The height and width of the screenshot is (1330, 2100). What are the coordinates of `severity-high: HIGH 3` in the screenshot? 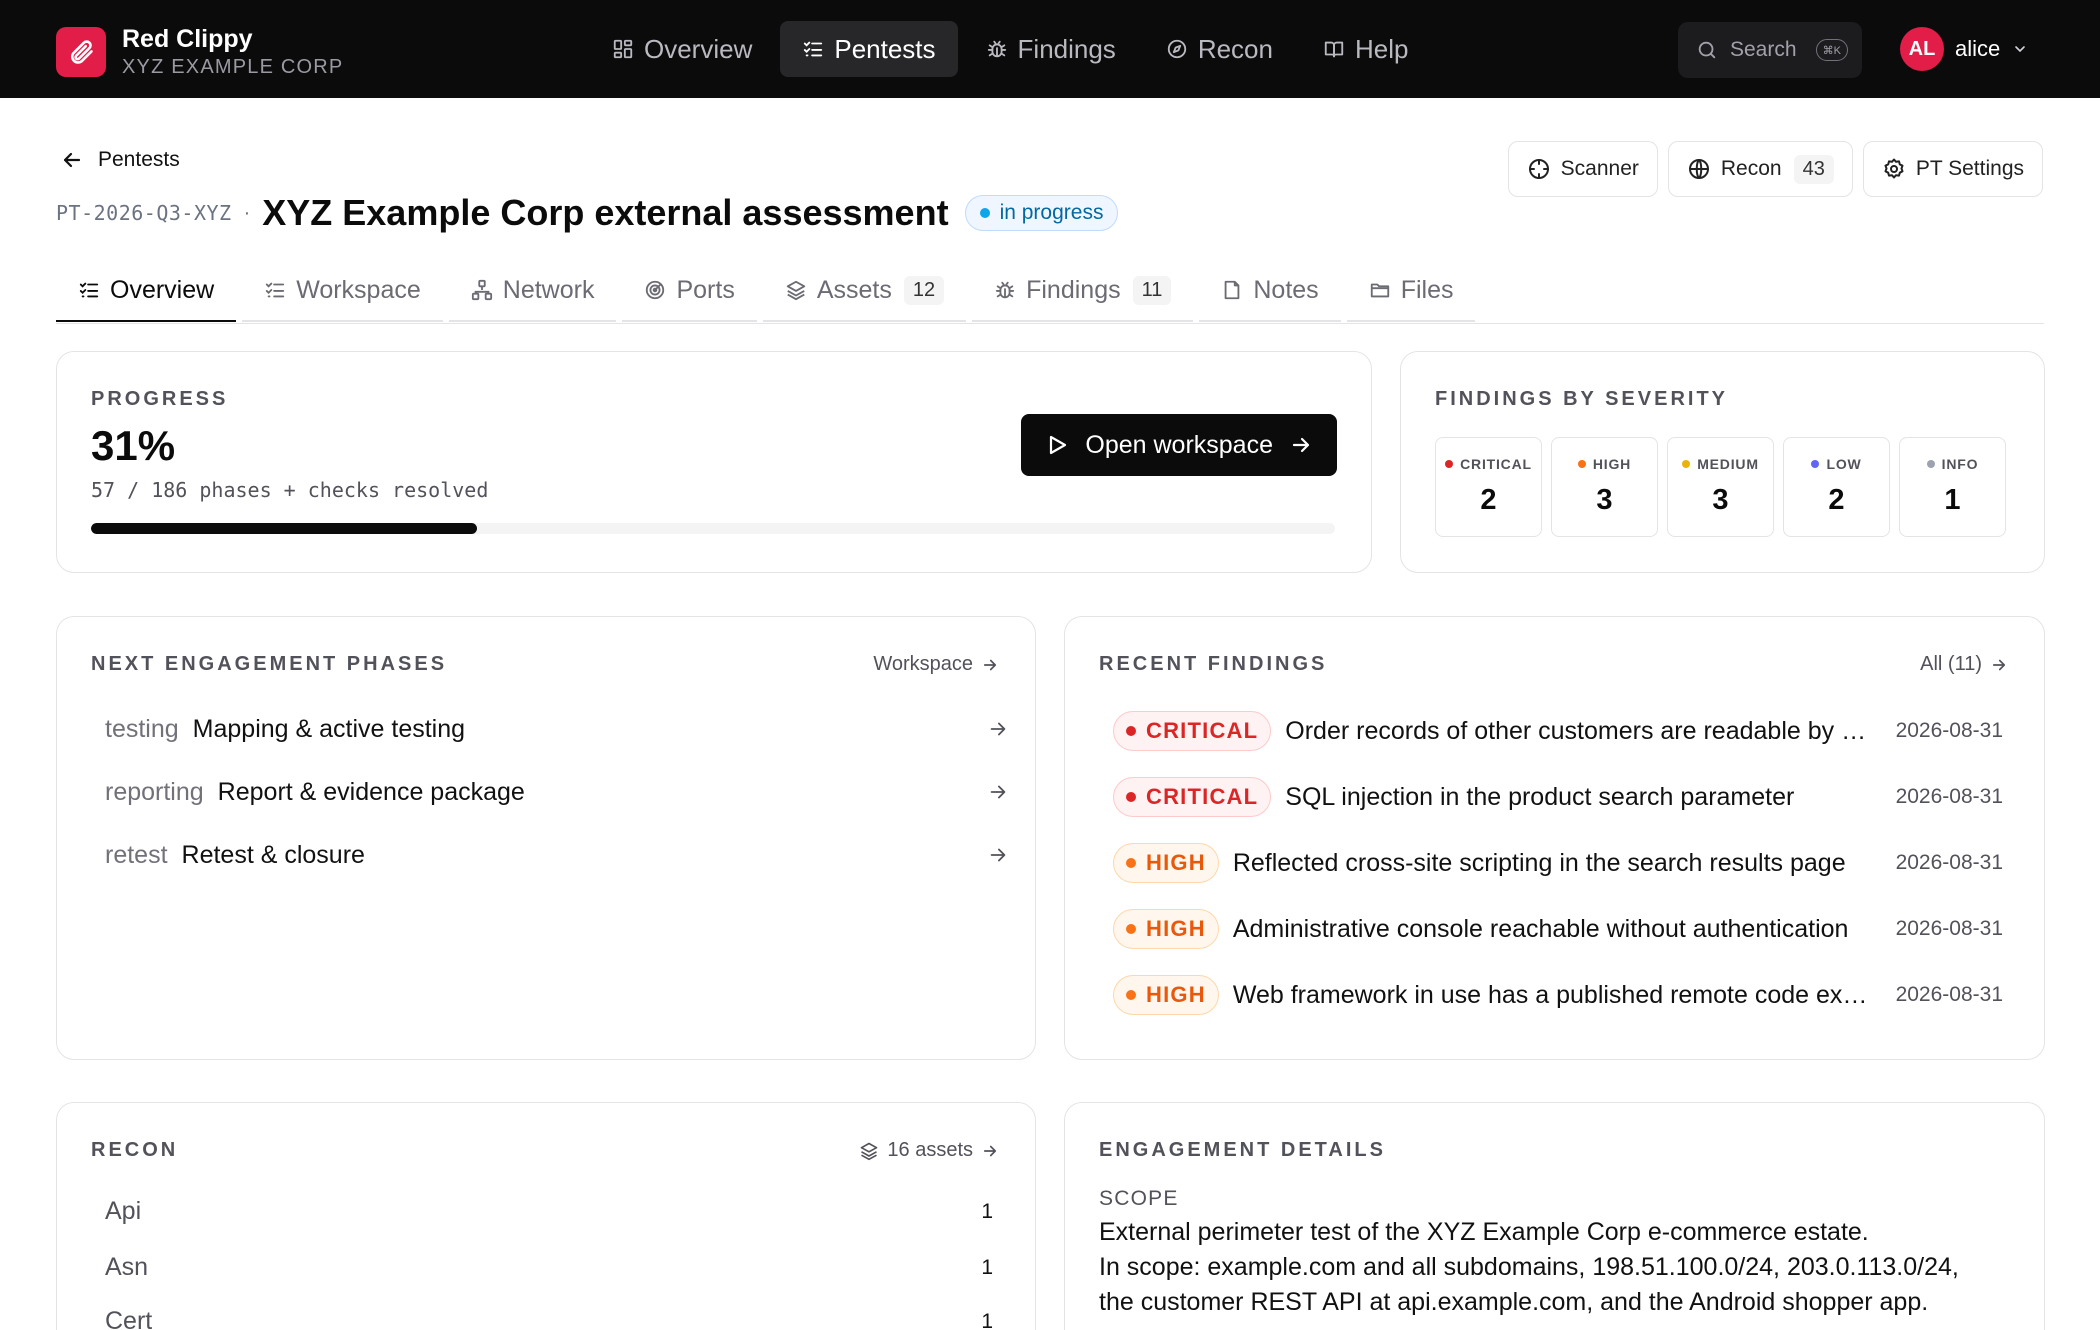 It's located at (1604, 487).